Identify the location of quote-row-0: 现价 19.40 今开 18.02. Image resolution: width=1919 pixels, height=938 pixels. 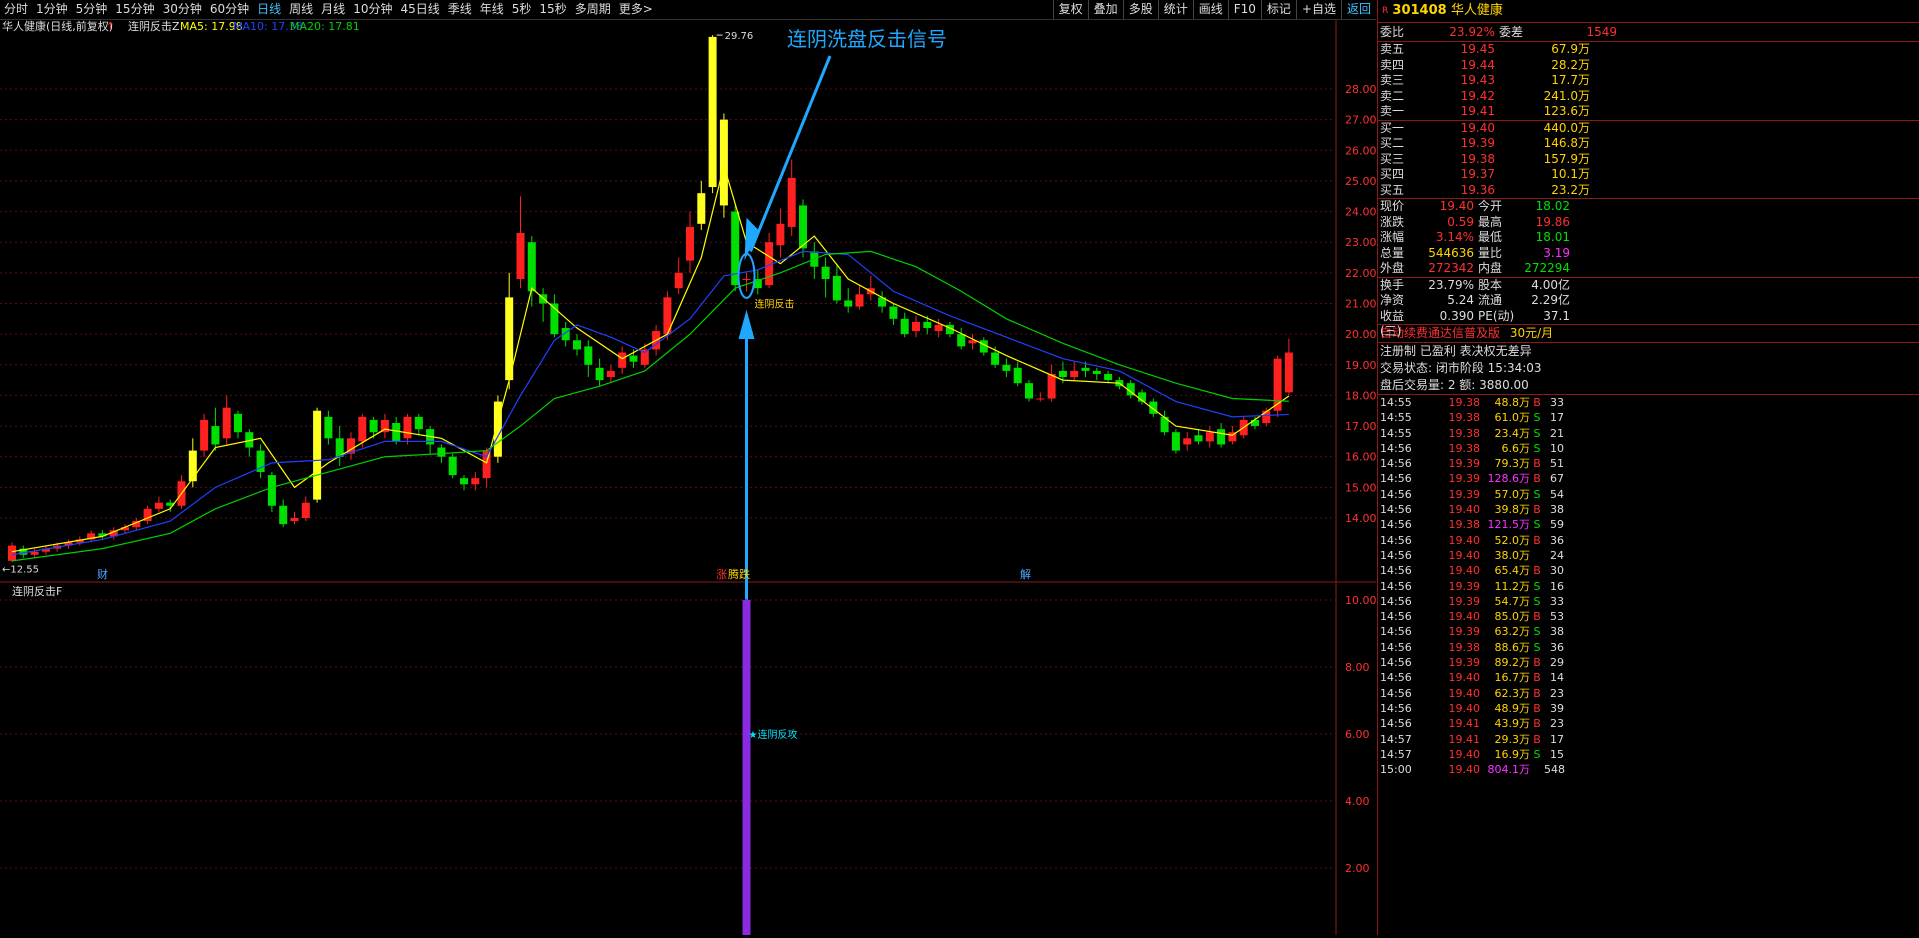
(1475, 206).